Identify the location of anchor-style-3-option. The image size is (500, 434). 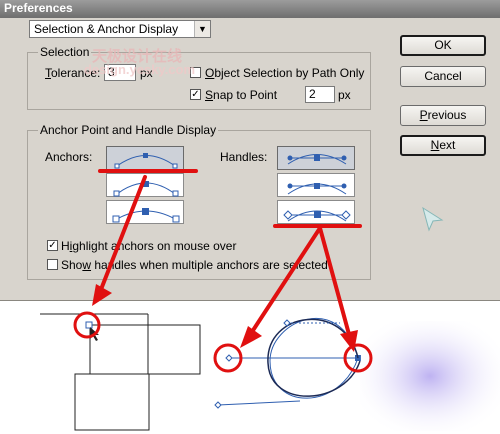
(145, 212).